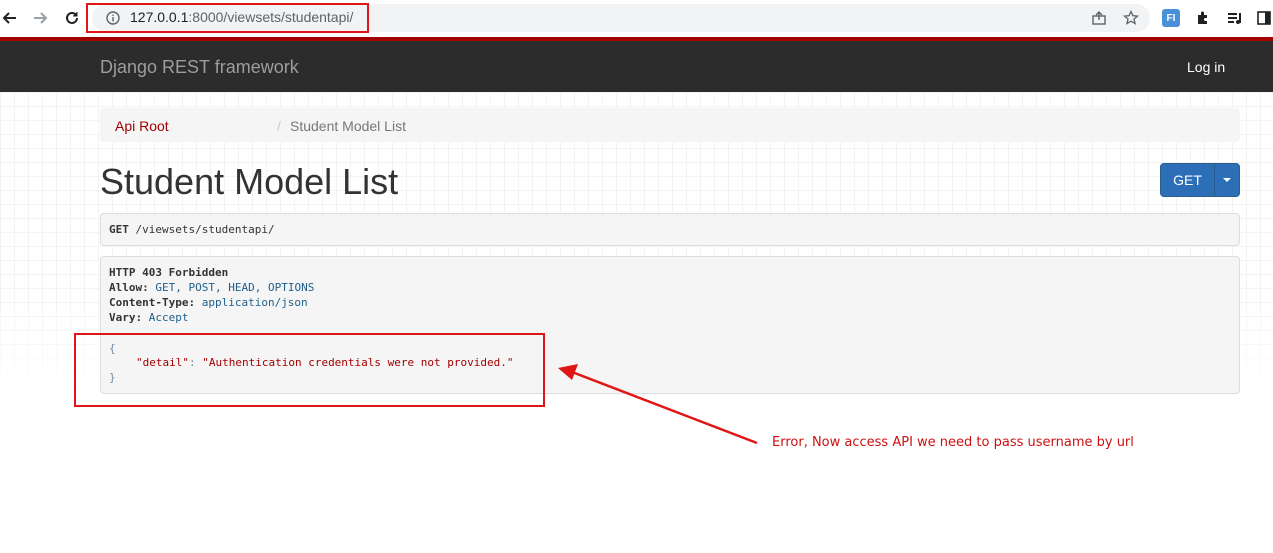 This screenshot has height=553, width=1273. I want to click on get-format-dropdown, so click(1227, 180).